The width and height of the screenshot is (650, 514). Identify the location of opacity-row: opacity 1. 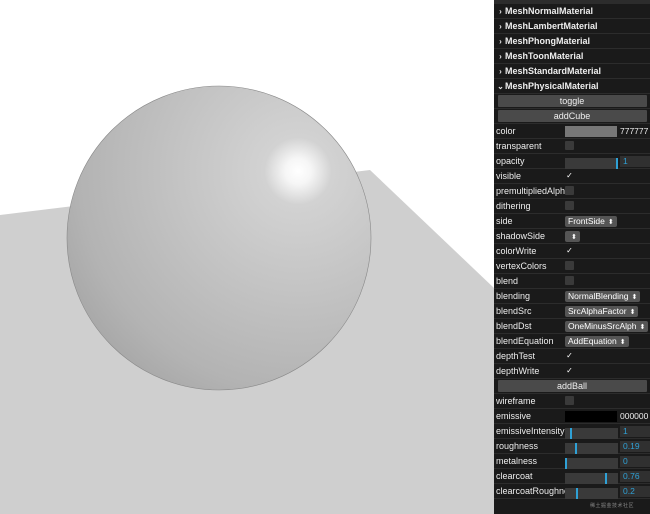
(572, 161).